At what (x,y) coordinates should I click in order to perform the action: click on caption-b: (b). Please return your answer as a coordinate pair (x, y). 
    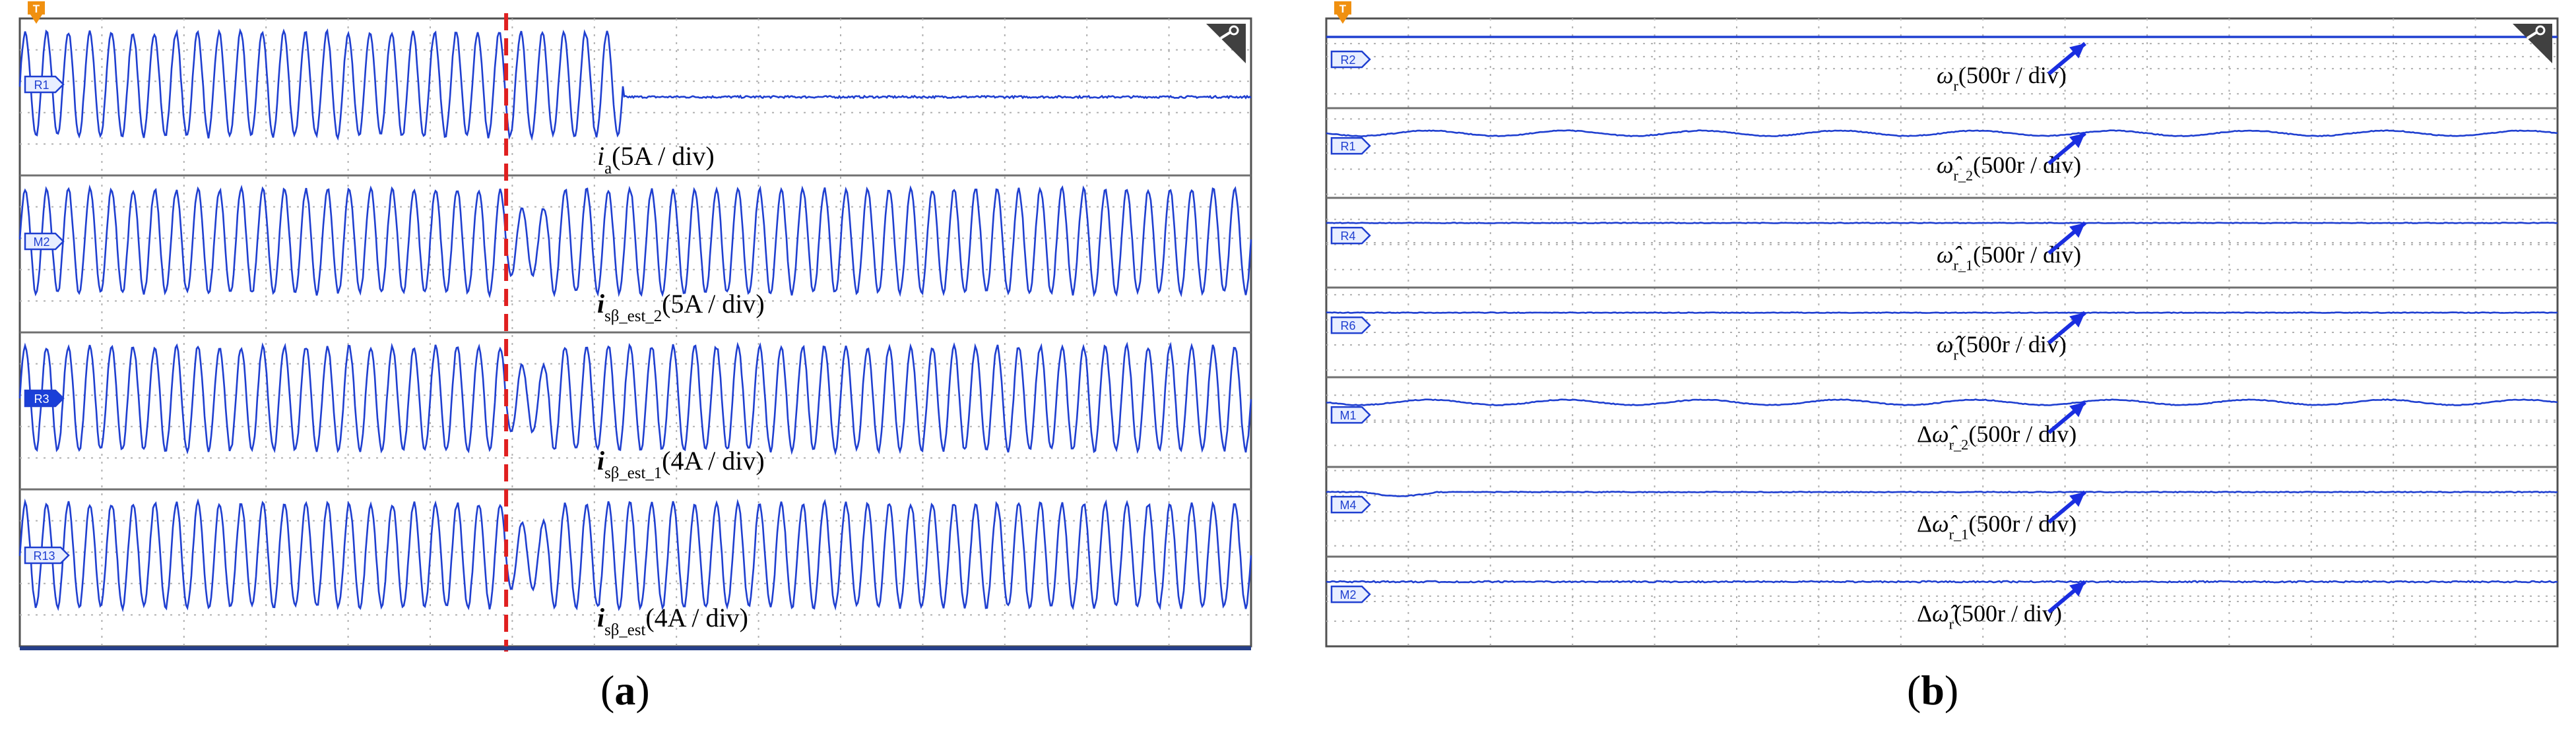
    Looking at the image, I should click on (1933, 690).